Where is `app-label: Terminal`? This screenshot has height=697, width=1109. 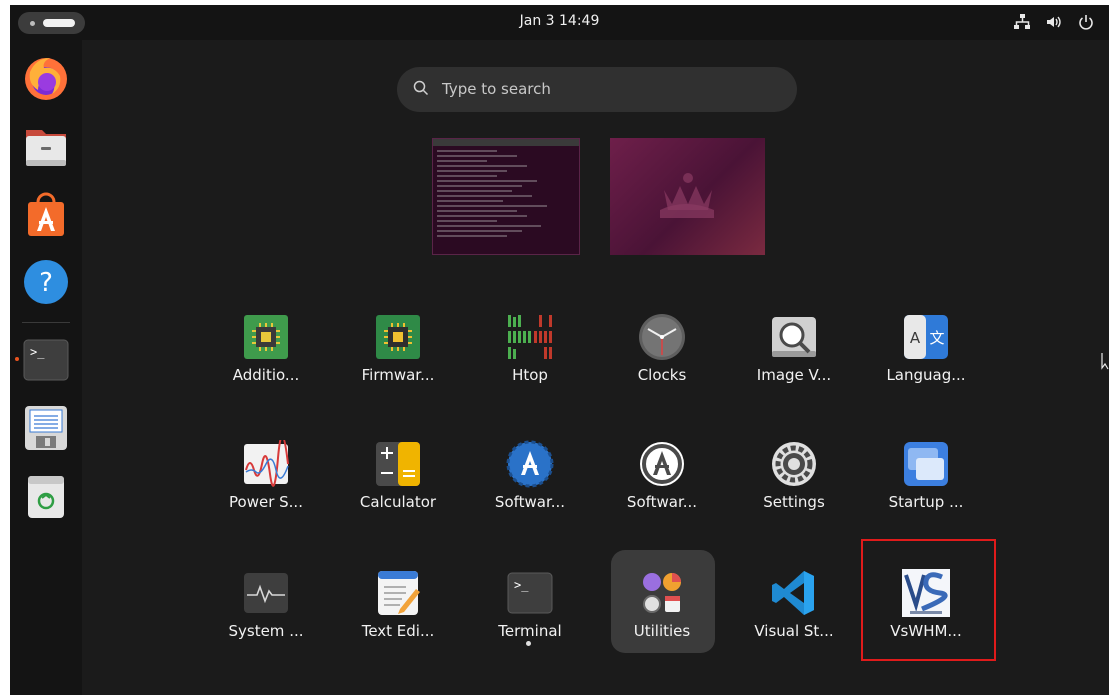
app-label: Terminal is located at coordinates (530, 631).